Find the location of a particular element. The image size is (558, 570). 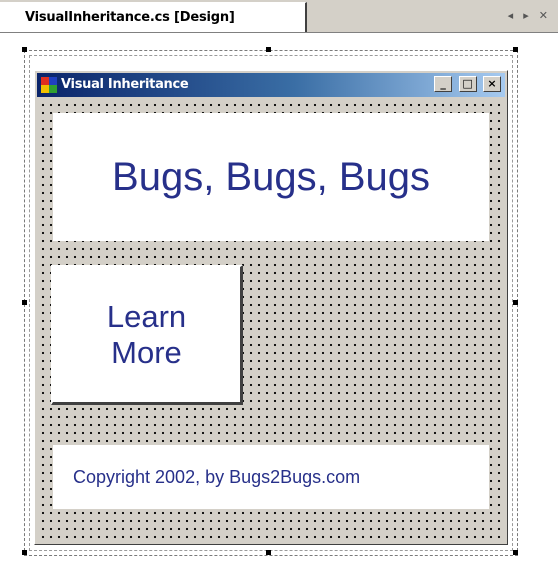

form-title: Visual Inheritance is located at coordinates (125, 84).